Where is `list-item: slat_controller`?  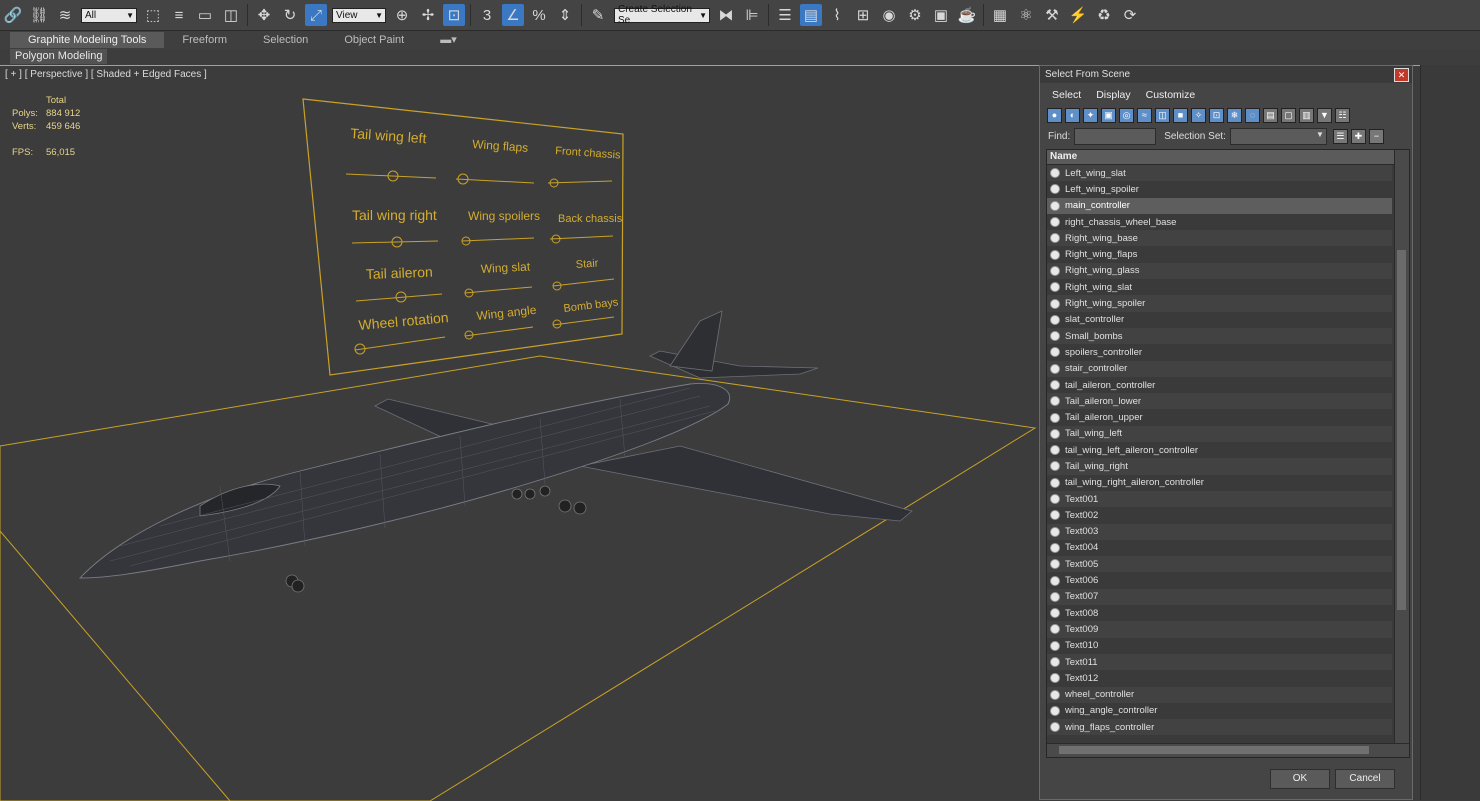 list-item: slat_controller is located at coordinates (1219, 320).